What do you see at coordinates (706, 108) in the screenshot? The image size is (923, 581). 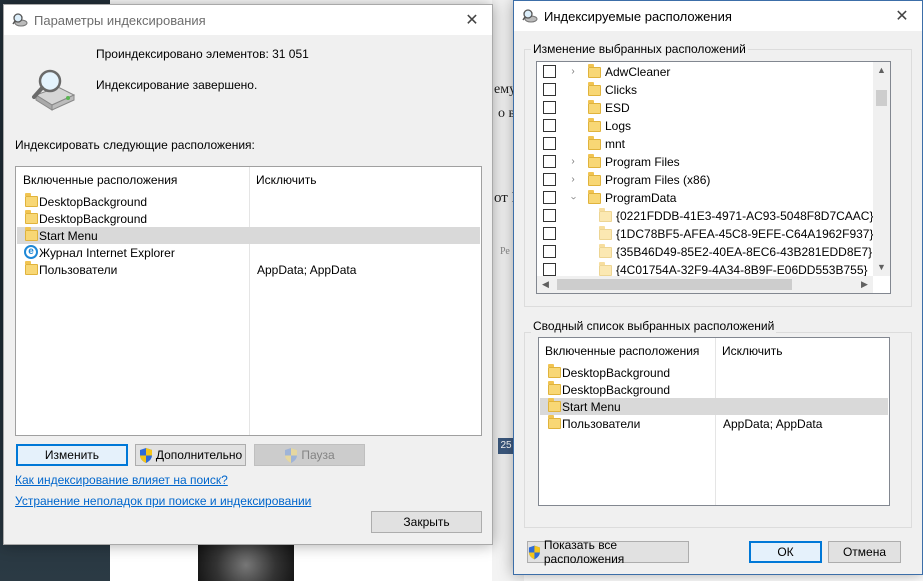 I see `tree-item: ESD` at bounding box center [706, 108].